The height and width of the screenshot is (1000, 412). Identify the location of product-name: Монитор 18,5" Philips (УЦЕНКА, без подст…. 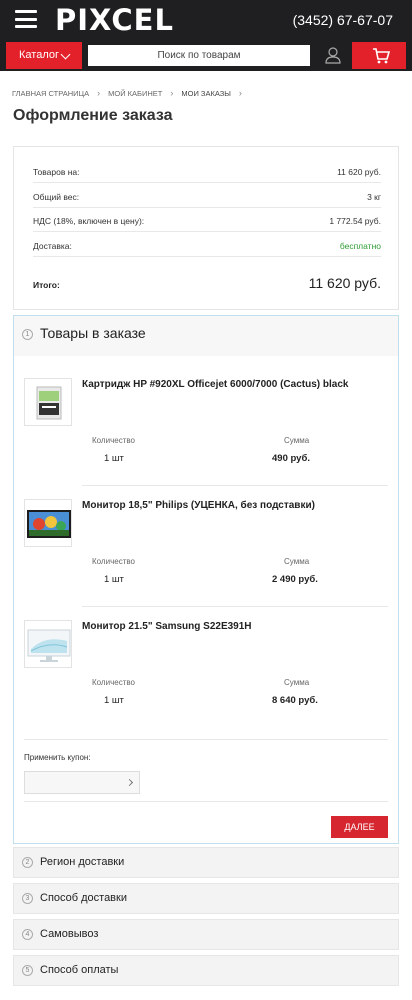
(237, 506).